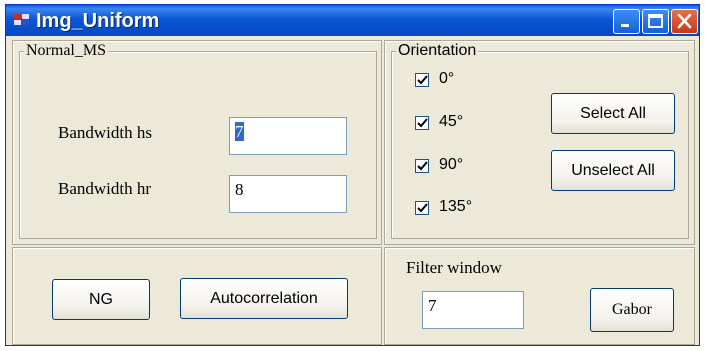  What do you see at coordinates (451, 121) in the screenshot?
I see `orientation-label-45: 45°` at bounding box center [451, 121].